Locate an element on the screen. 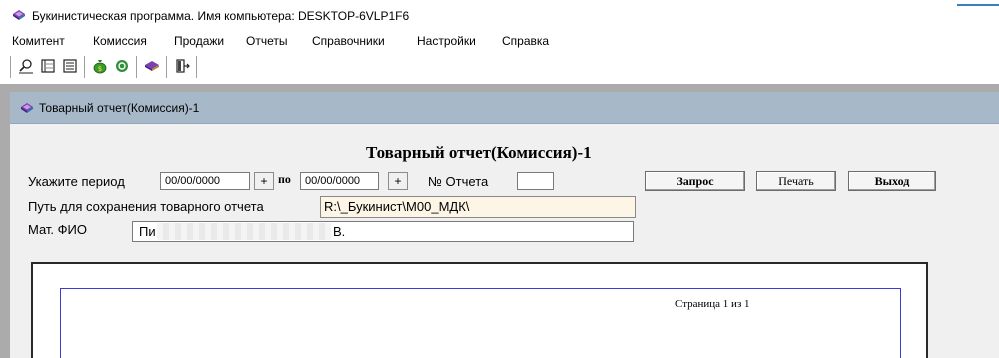 The width and height of the screenshot is (999, 358). report-number-field is located at coordinates (535, 181).